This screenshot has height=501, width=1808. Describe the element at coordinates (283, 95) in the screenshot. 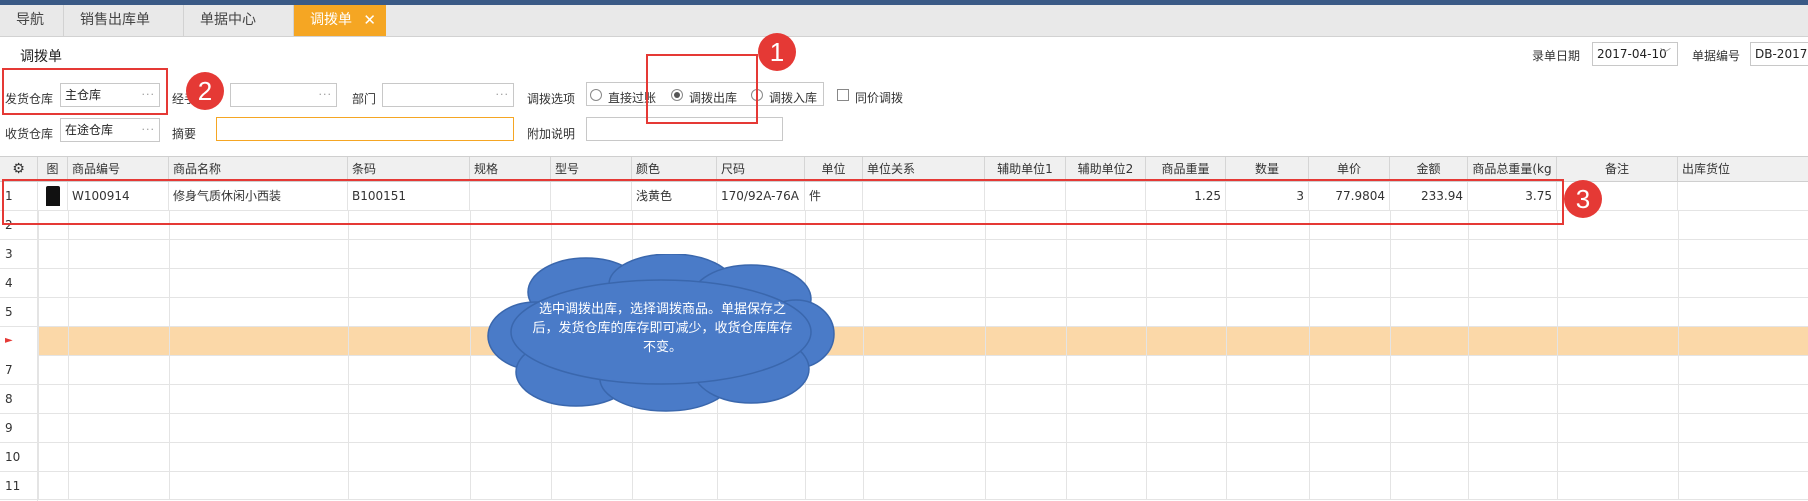

I see `handler-input: ···` at that location.